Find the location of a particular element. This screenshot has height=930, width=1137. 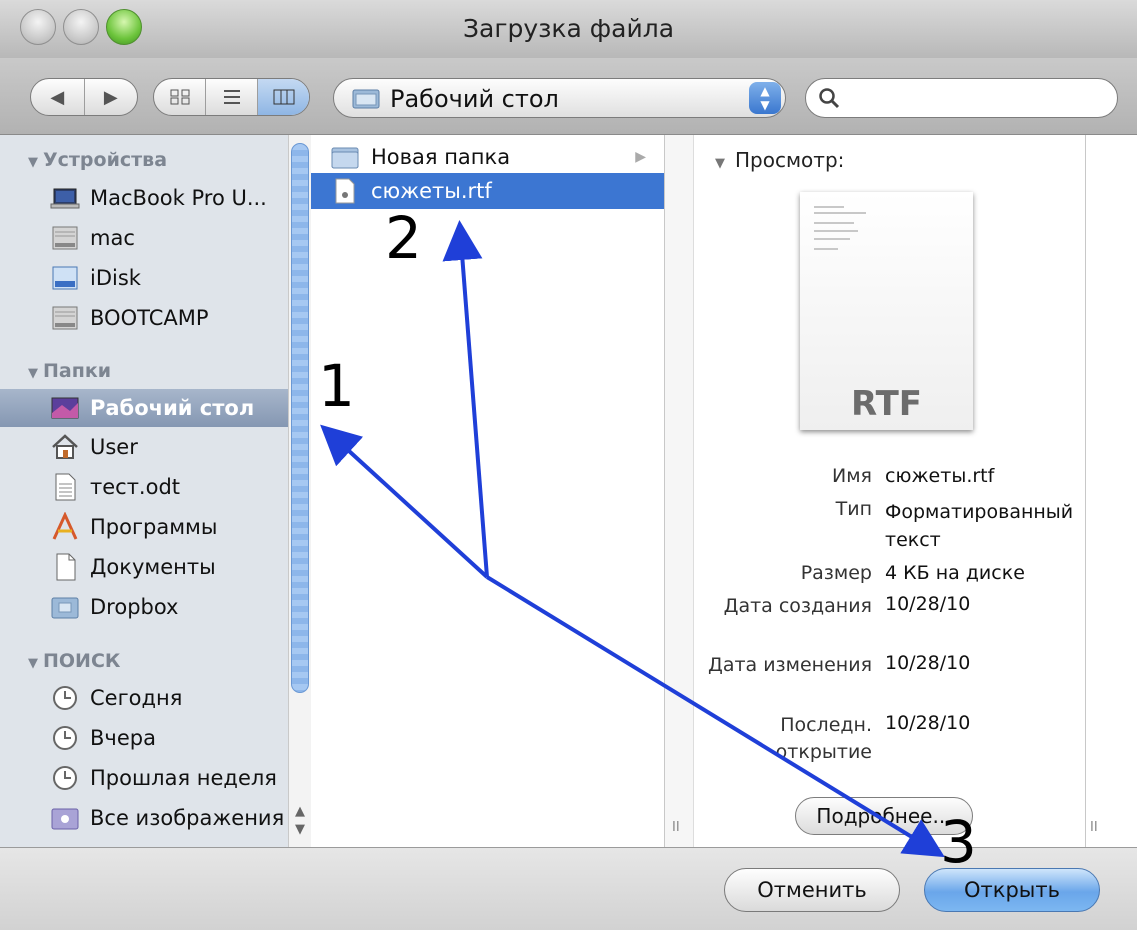

window-title: Загрузка файла is located at coordinates (568, 28).